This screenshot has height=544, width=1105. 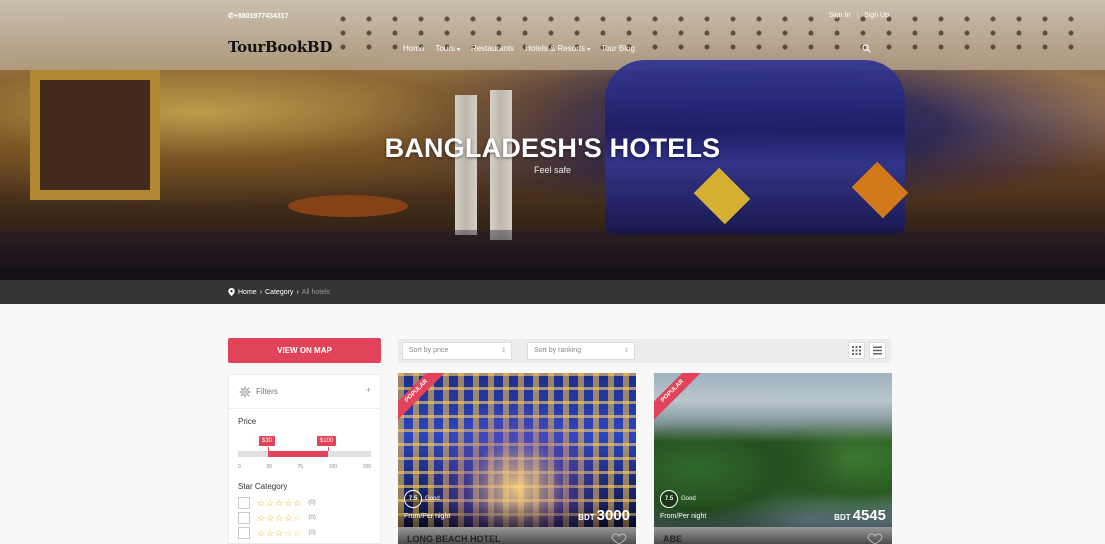 What do you see at coordinates (613, 515) in the screenshot?
I see `price-value: 3000` at bounding box center [613, 515].